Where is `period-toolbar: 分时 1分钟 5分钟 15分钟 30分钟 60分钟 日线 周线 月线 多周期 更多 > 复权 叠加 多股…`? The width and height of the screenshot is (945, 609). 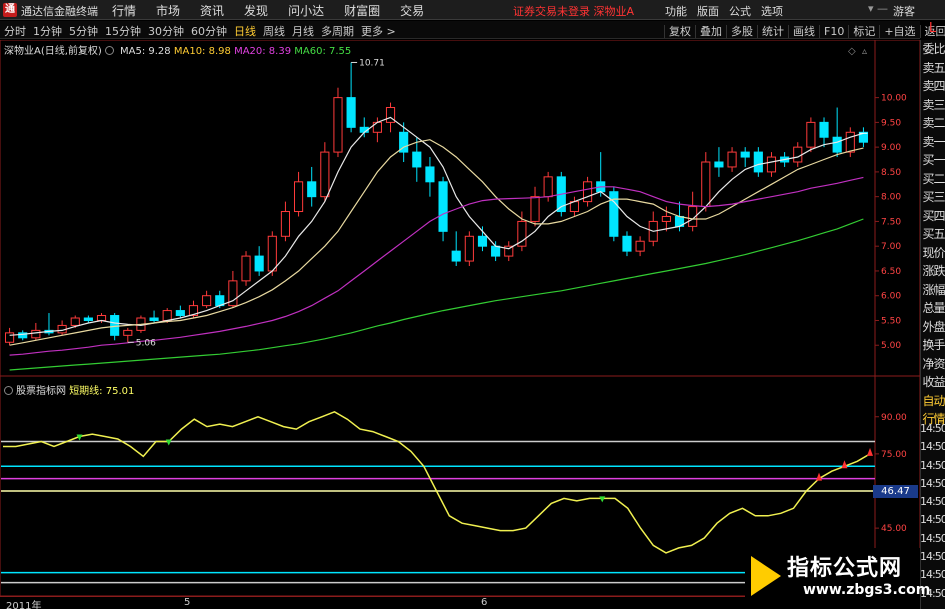
period-toolbar: 分时 1分钟 5分钟 15分钟 30分钟 60分钟 日线 周线 月线 多周期 更多 > 复权 叠加 多股… is located at coordinates (472, 30).